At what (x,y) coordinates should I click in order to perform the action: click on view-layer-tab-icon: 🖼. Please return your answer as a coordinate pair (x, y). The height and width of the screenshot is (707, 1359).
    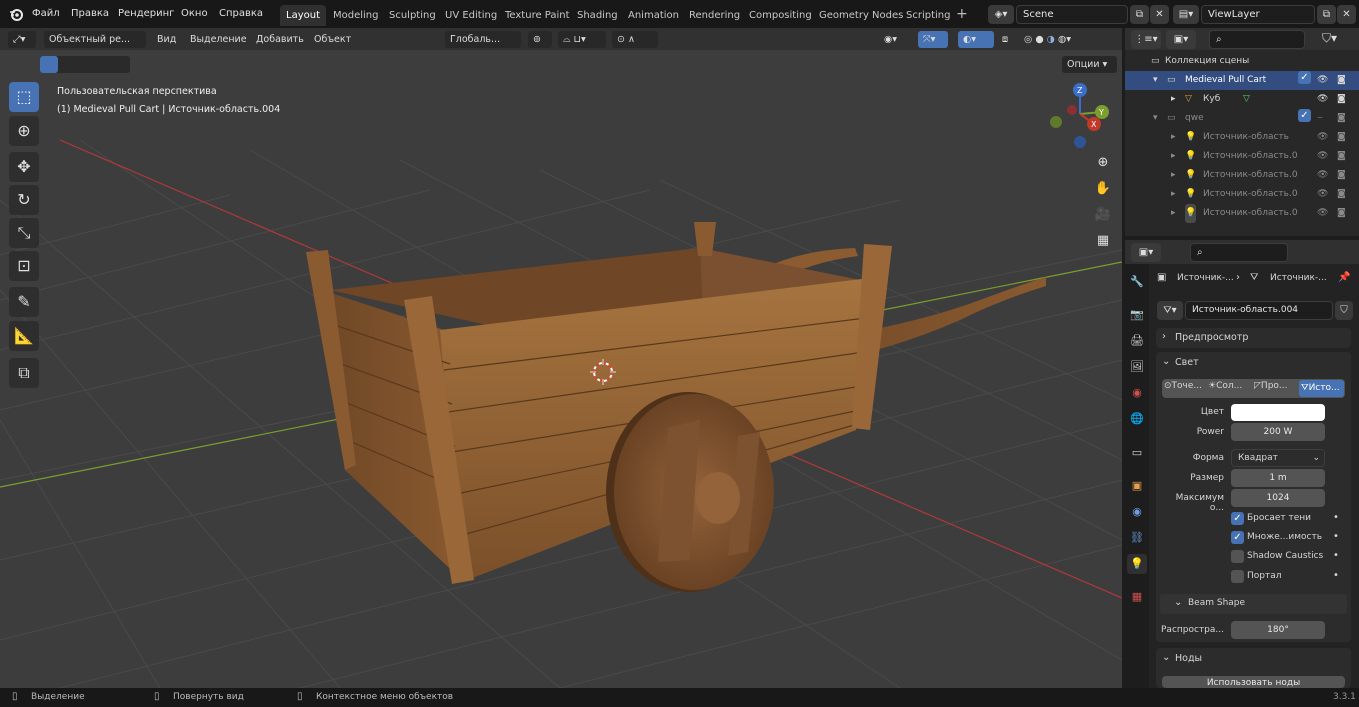
    Looking at the image, I should click on (1137, 367).